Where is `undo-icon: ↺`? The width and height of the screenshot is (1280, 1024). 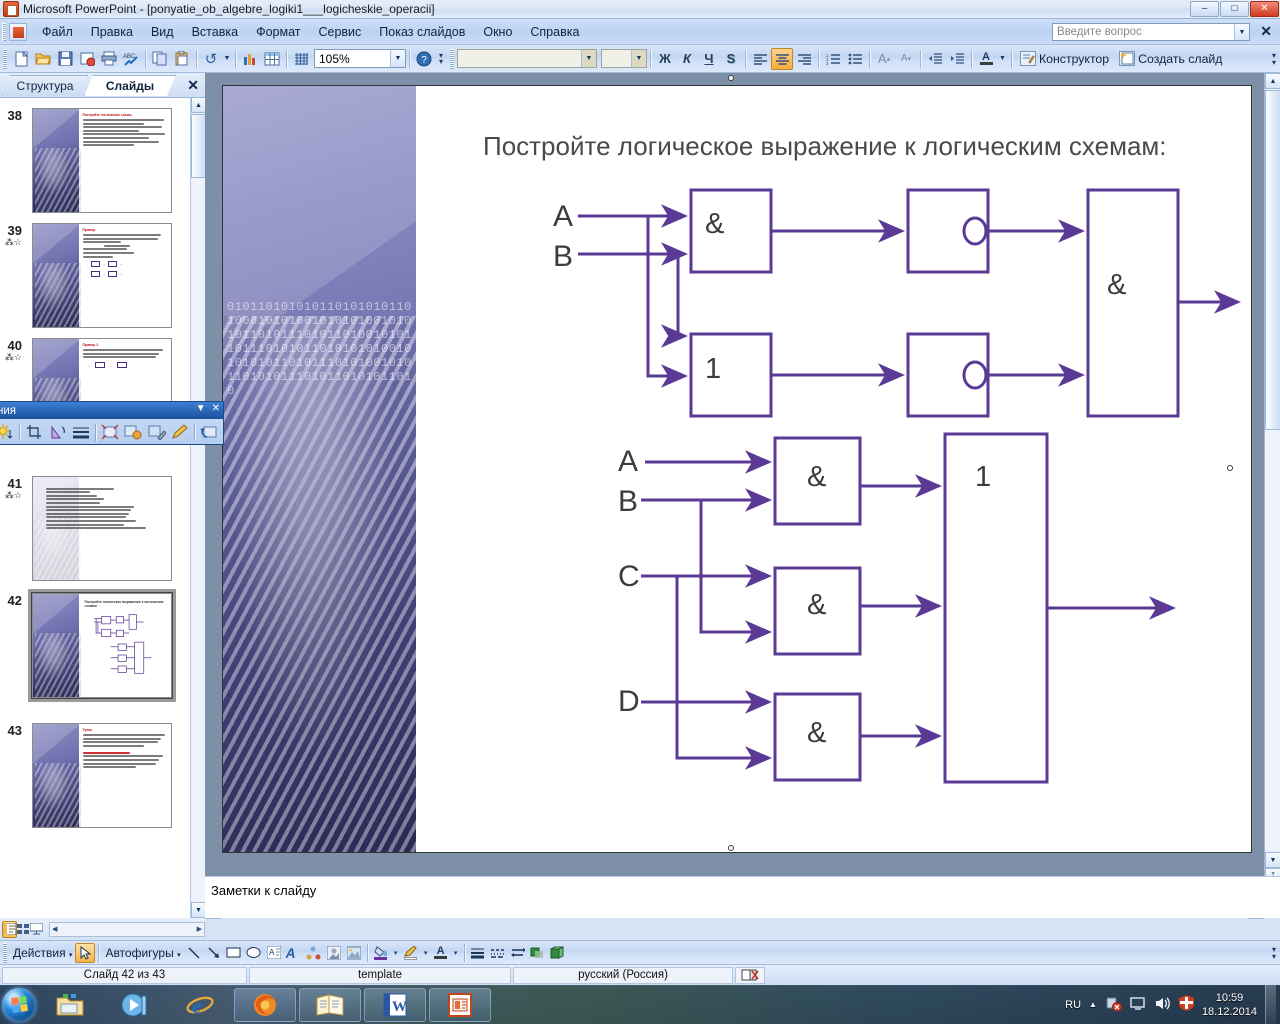
undo-icon: ↺ is located at coordinates (211, 59).